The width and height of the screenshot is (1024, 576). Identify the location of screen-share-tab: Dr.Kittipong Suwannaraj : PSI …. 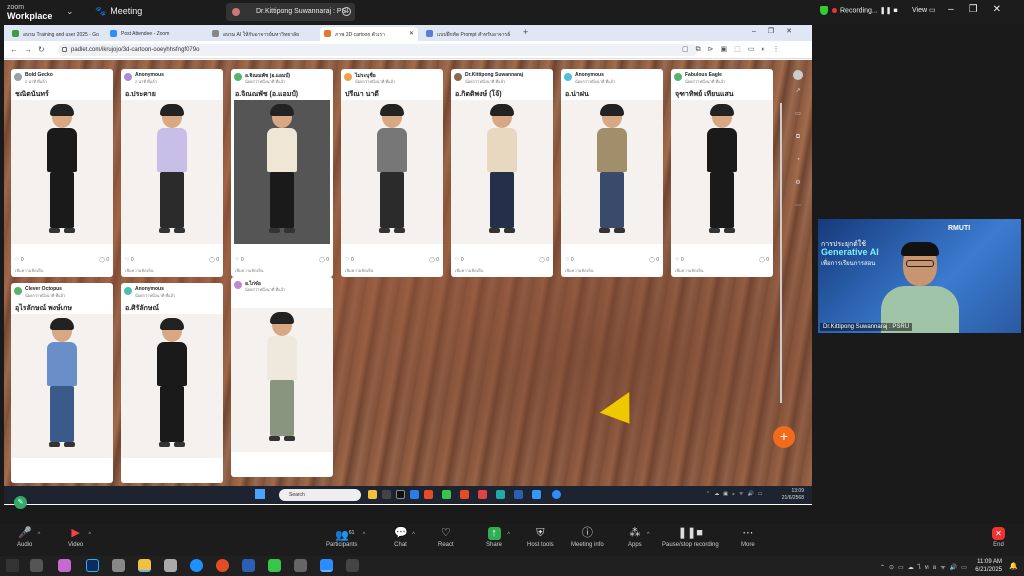
(290, 12).